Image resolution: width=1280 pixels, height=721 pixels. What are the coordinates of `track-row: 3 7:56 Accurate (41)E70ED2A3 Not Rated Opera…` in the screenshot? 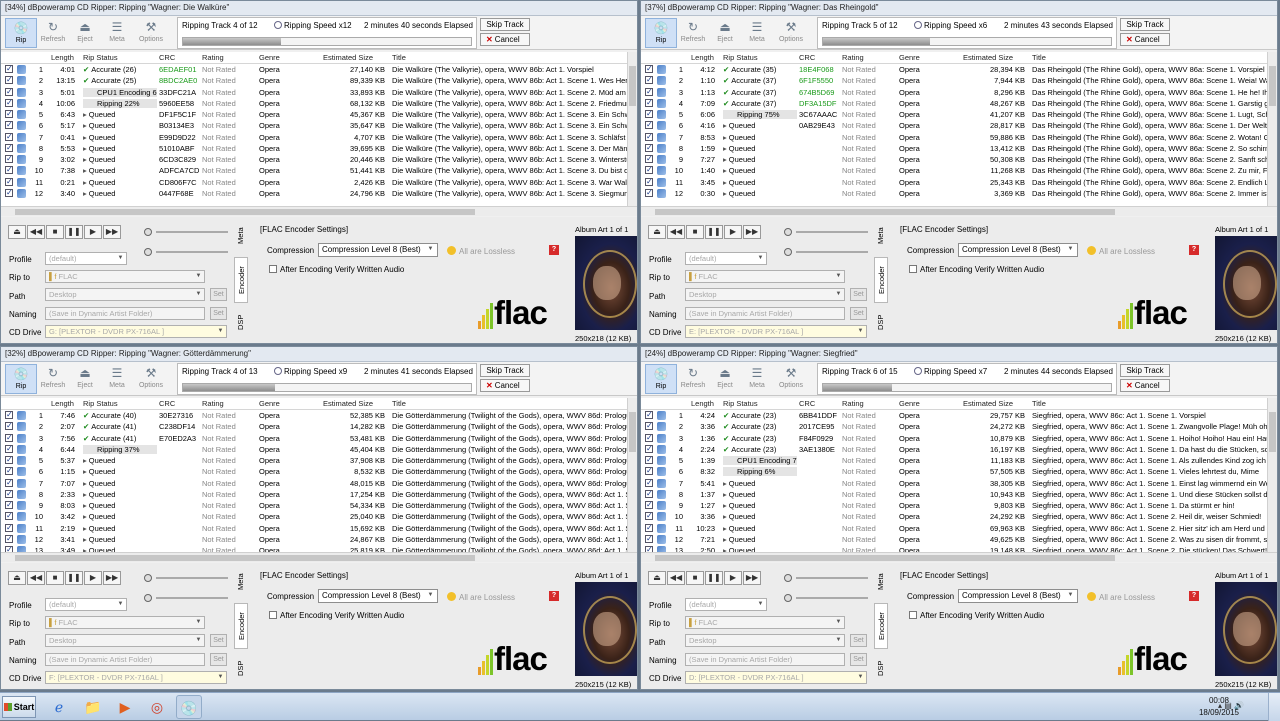 It's located at (319, 438).